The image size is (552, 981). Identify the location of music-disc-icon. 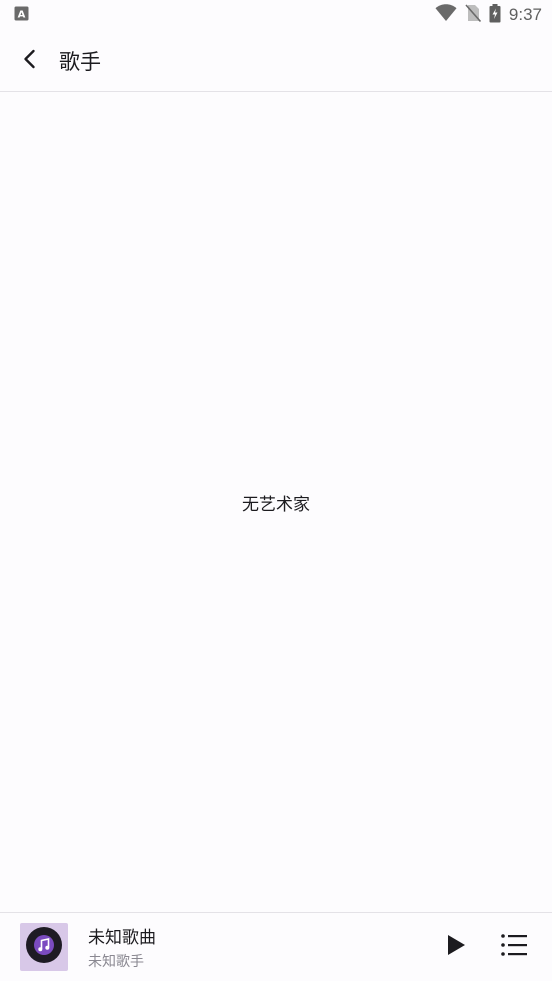
(44, 947).